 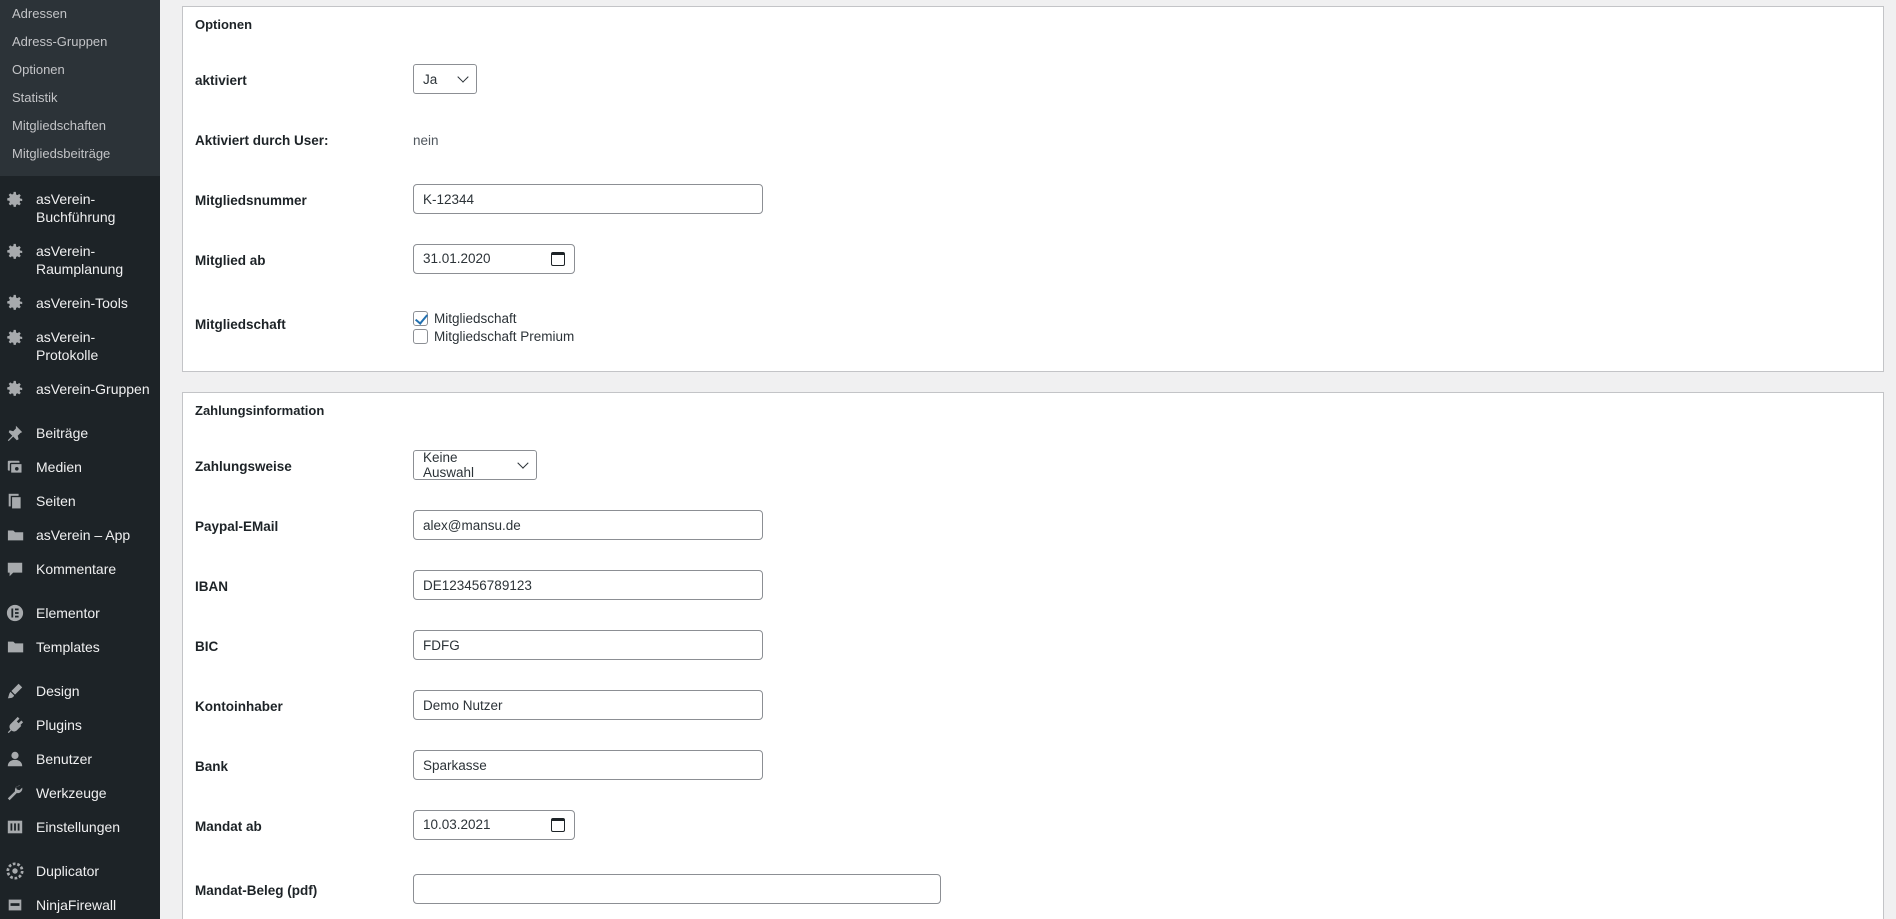 I want to click on menu-item-einstellungen: Einstellungen, so click(x=80, y=827).